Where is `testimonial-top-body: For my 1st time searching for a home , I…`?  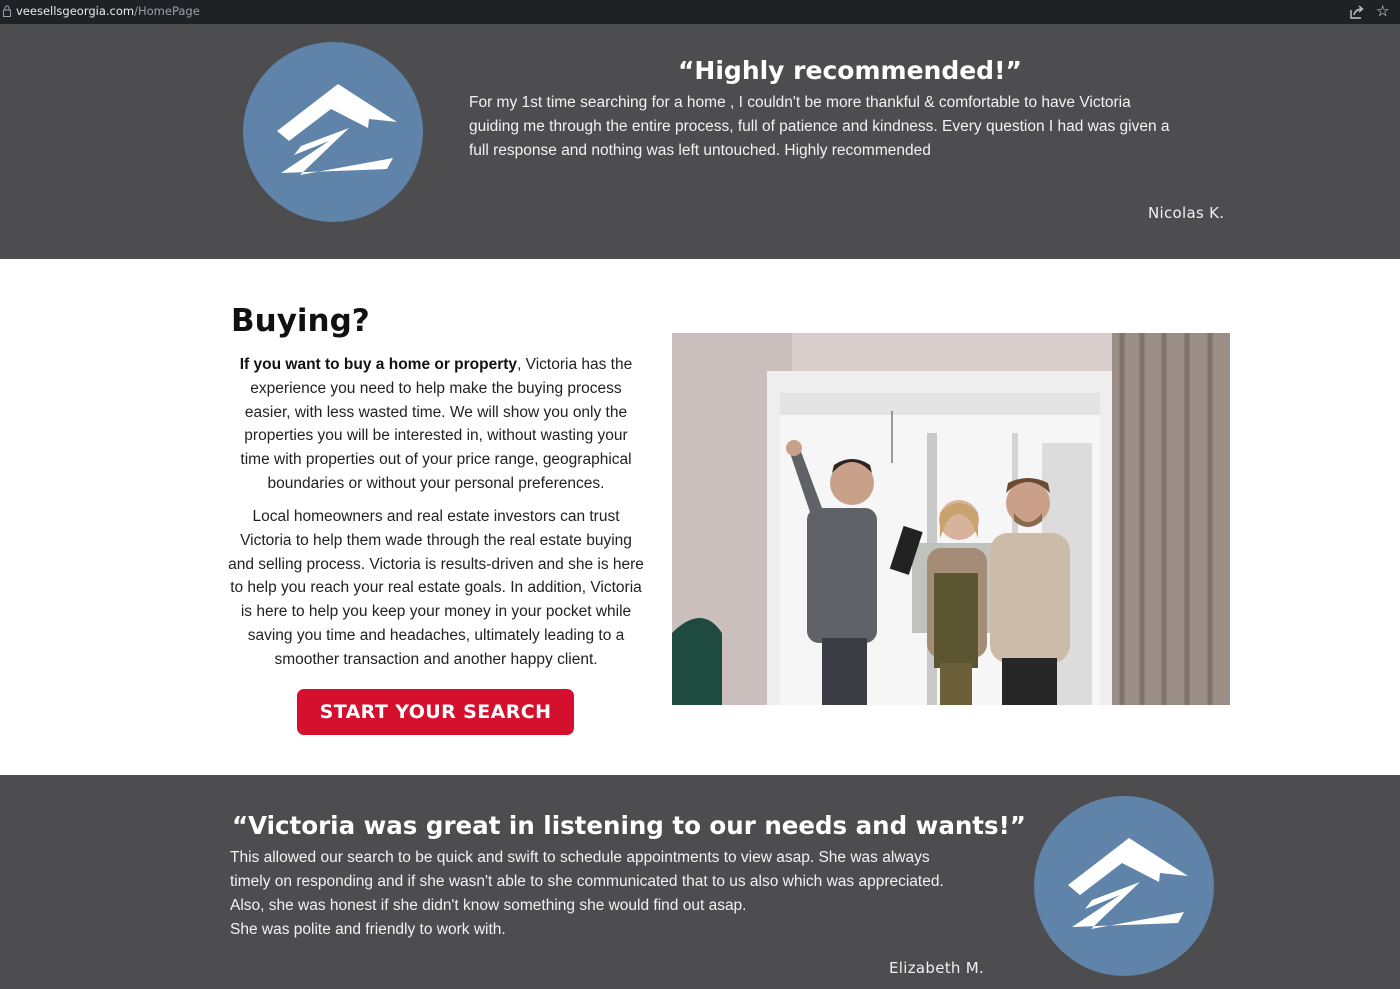 testimonial-top-body: For my 1st time searching for a home , I… is located at coordinates (819, 126).